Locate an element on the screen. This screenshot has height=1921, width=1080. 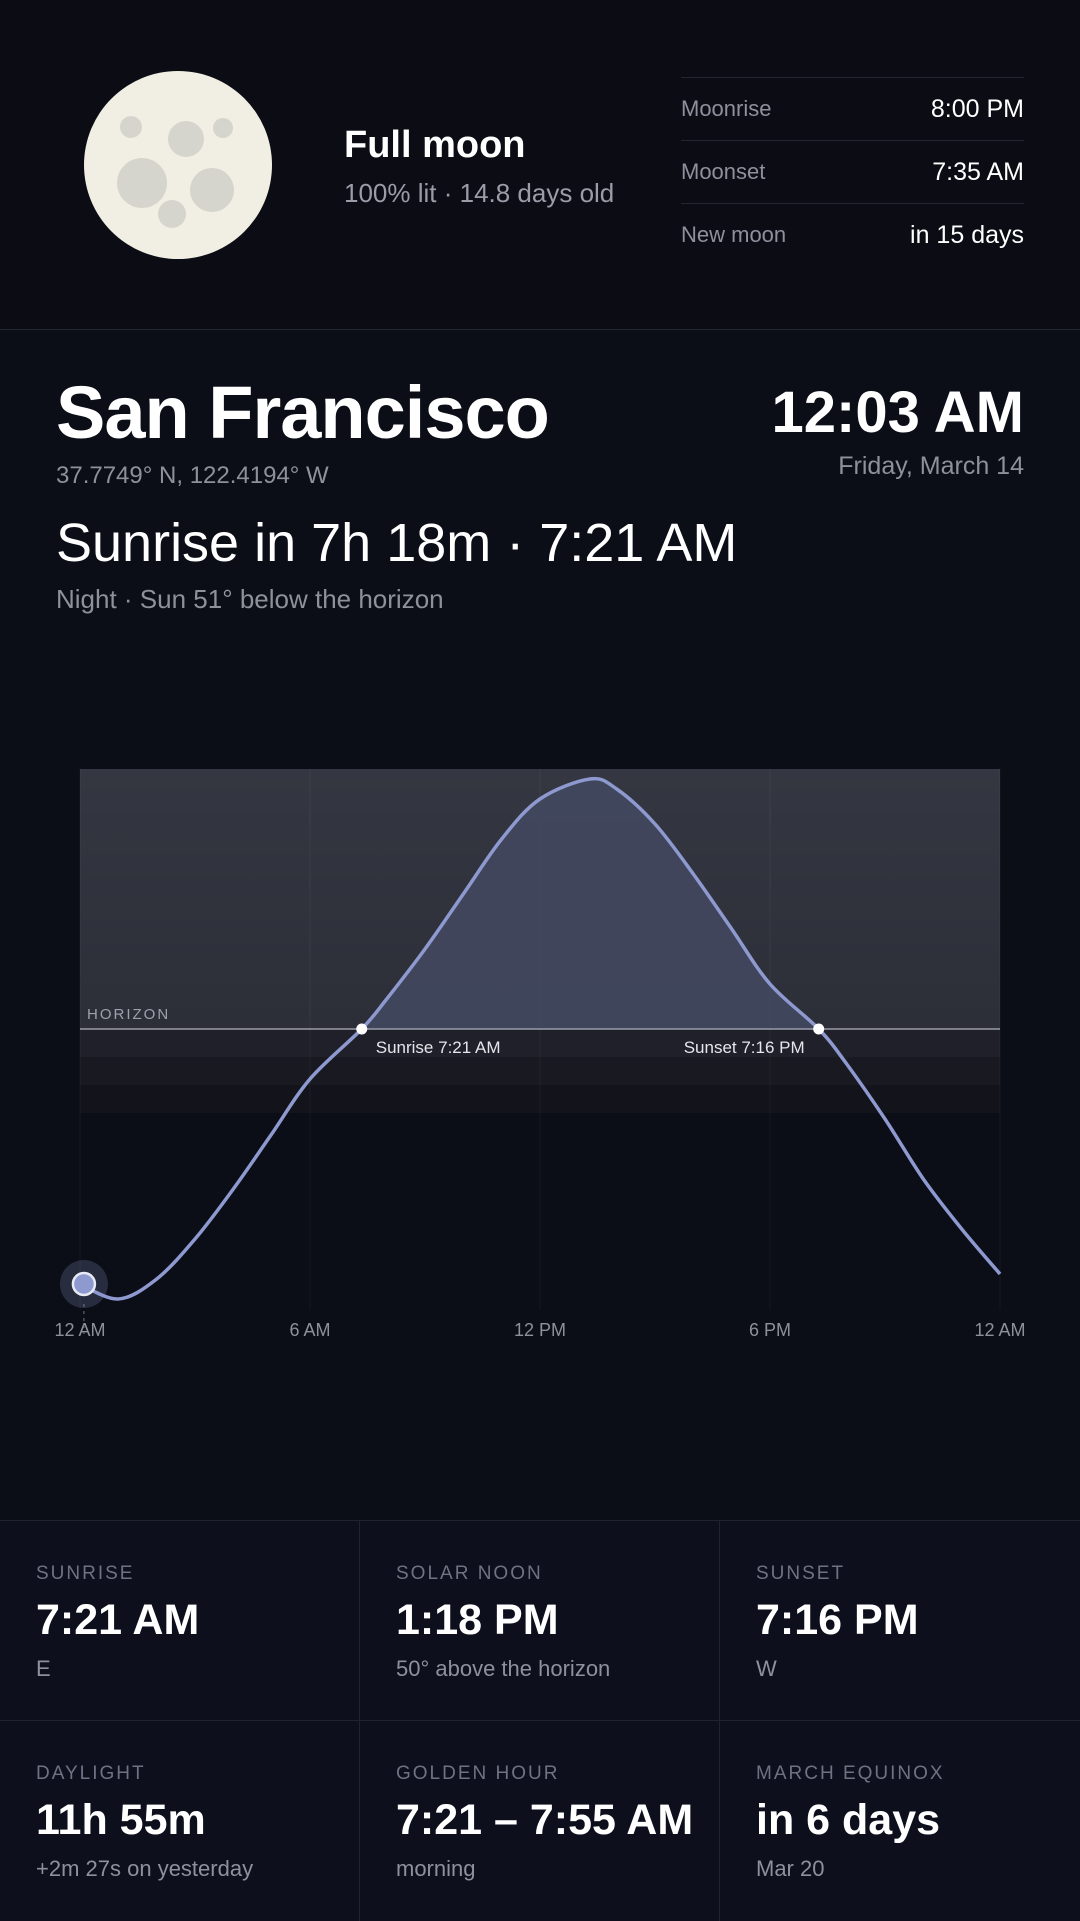
new-moon-value: in 15 days is located at coordinates (967, 234).